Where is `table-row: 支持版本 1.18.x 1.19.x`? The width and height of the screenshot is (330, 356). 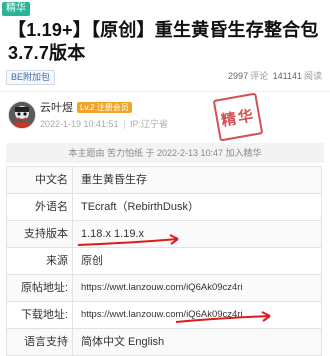 table-row: 支持版本 1.18.x 1.19.x is located at coordinates (164, 234).